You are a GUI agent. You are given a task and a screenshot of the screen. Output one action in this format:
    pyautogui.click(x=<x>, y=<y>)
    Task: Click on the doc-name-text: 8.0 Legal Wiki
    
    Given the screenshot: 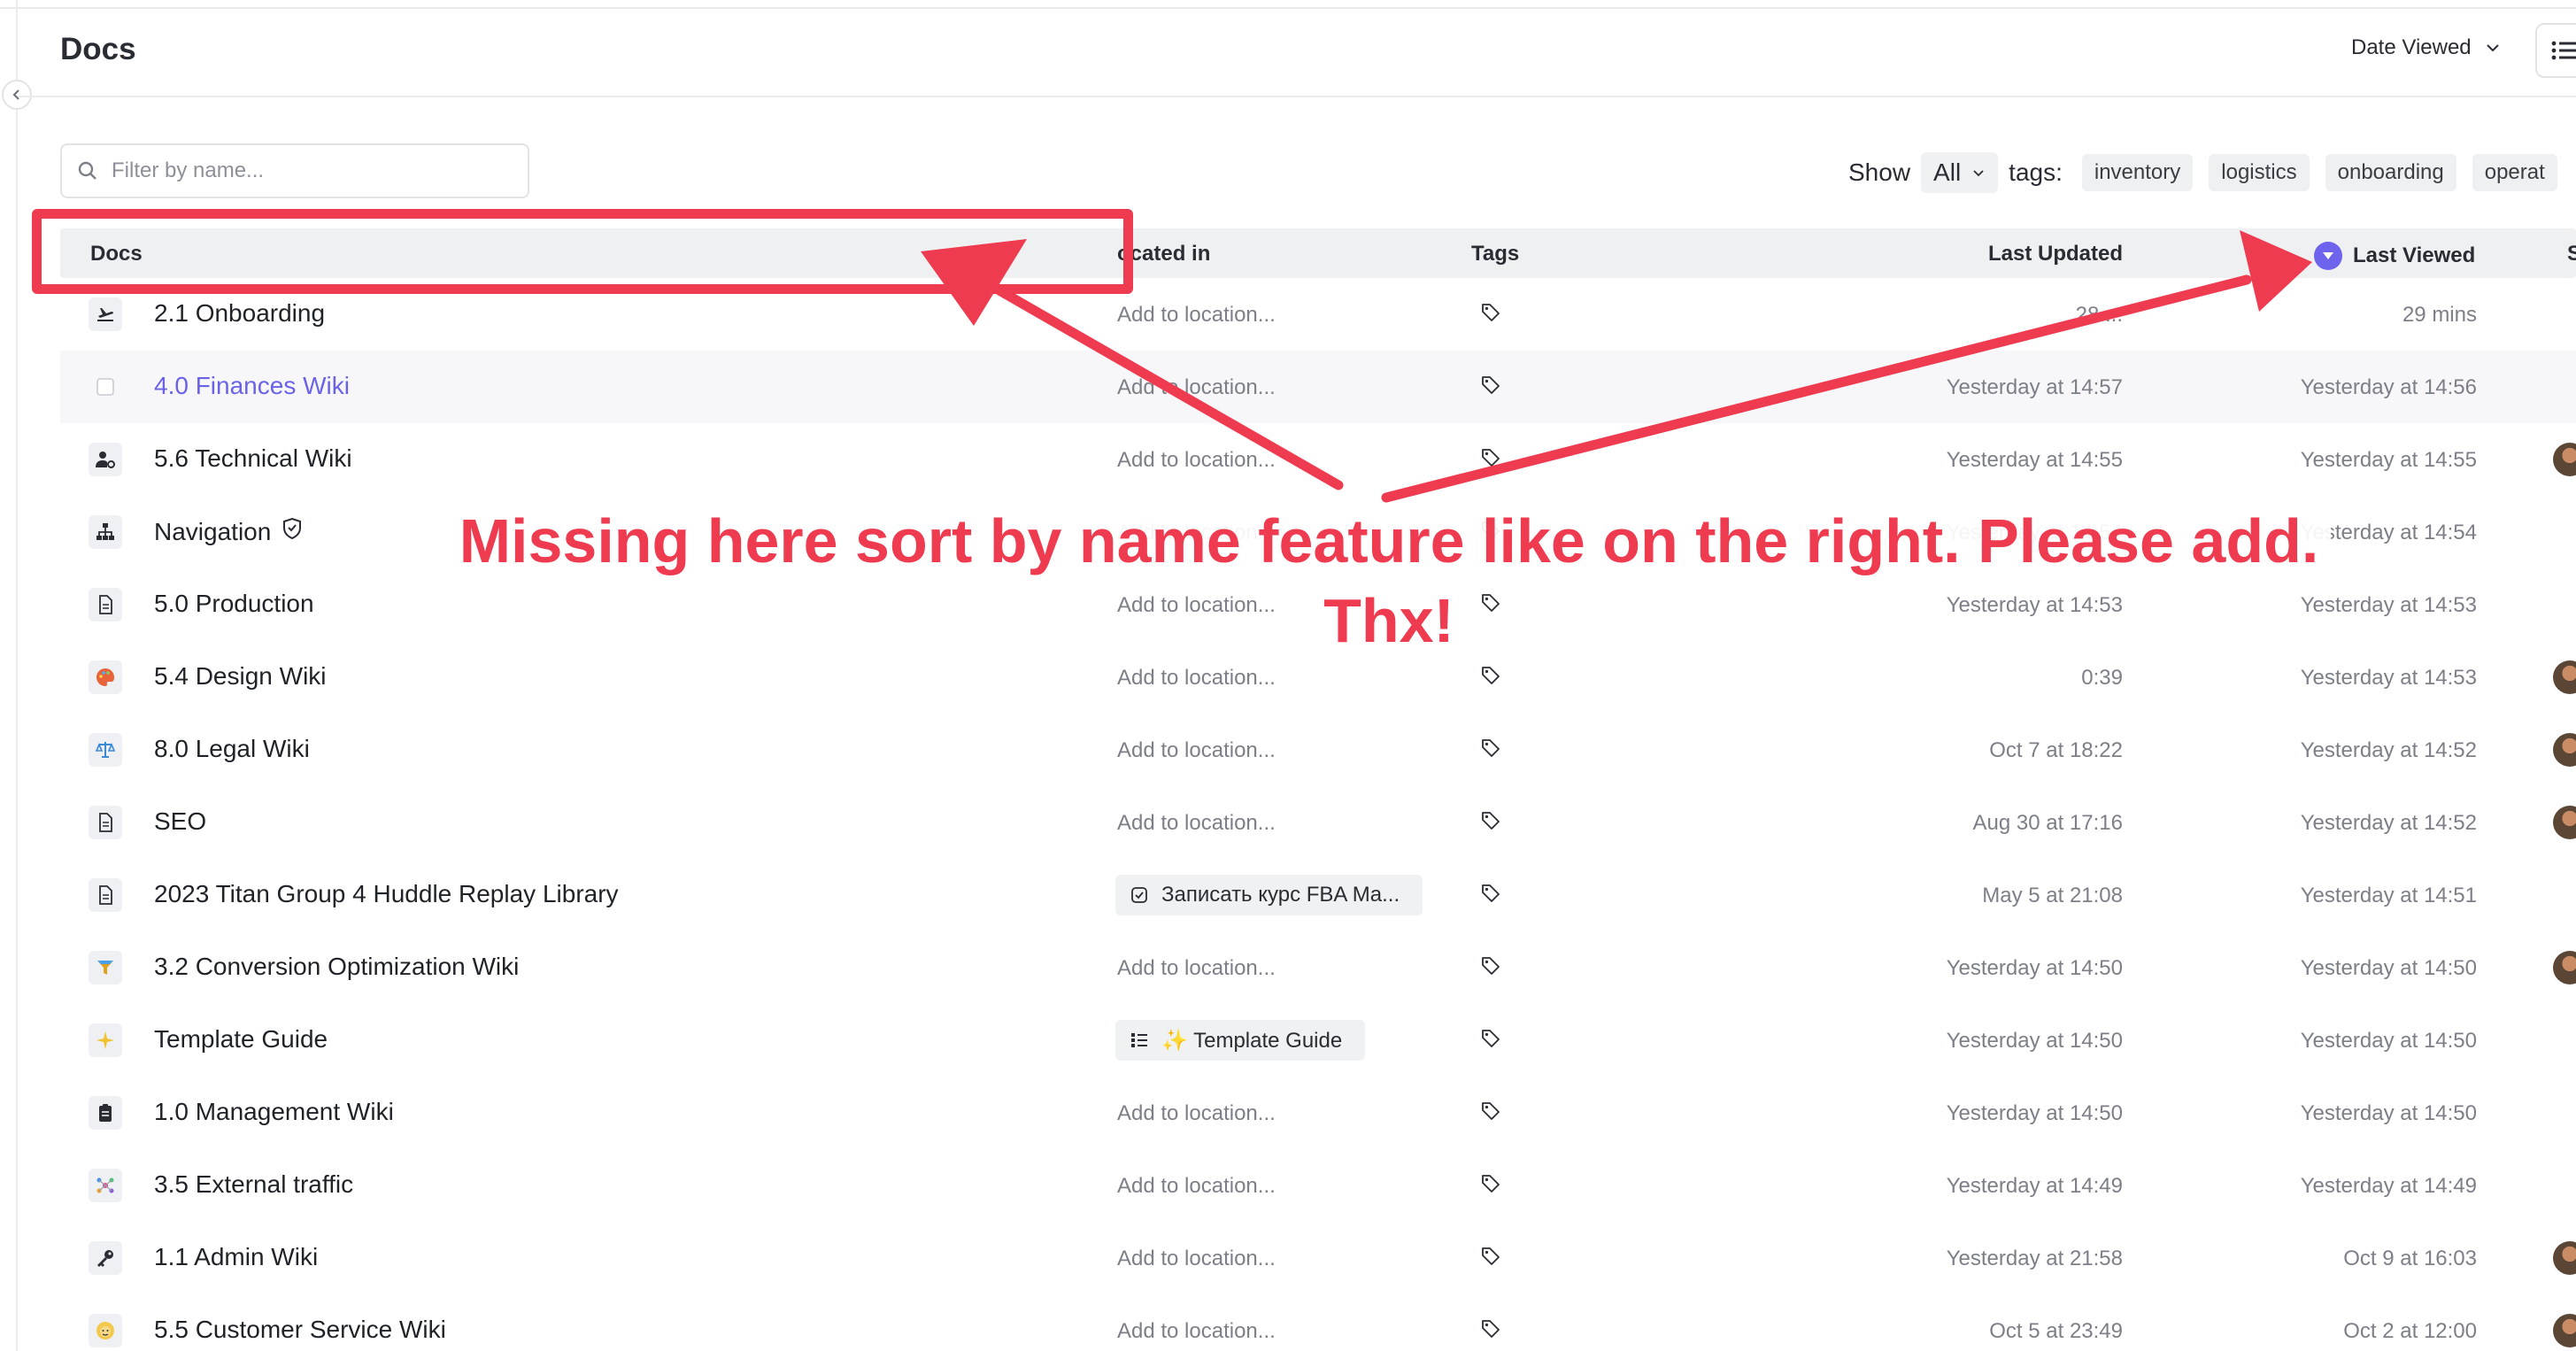 What is the action you would take?
    pyautogui.click(x=232, y=748)
    